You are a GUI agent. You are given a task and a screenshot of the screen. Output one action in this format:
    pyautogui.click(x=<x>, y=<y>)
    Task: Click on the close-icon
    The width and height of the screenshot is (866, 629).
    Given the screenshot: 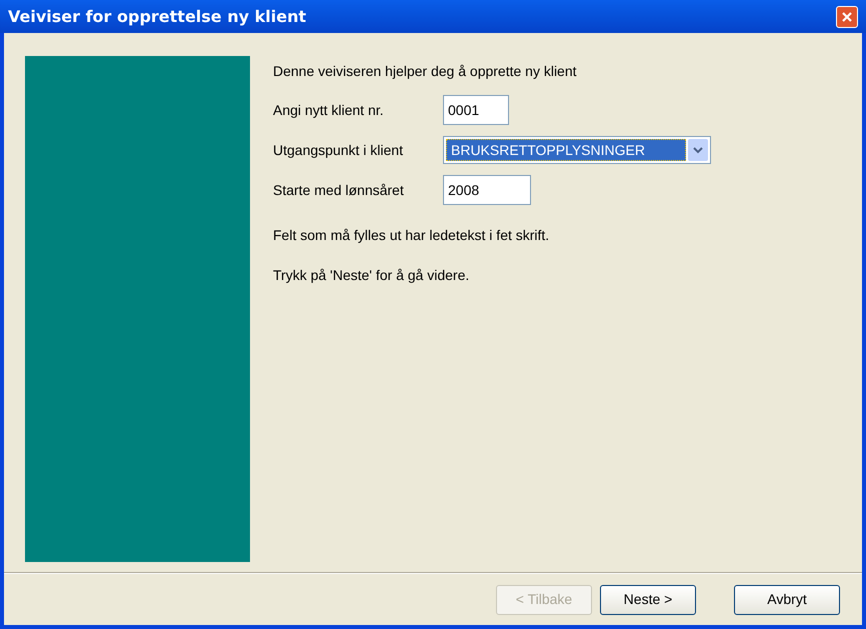 What is the action you would take?
    pyautogui.click(x=847, y=16)
    